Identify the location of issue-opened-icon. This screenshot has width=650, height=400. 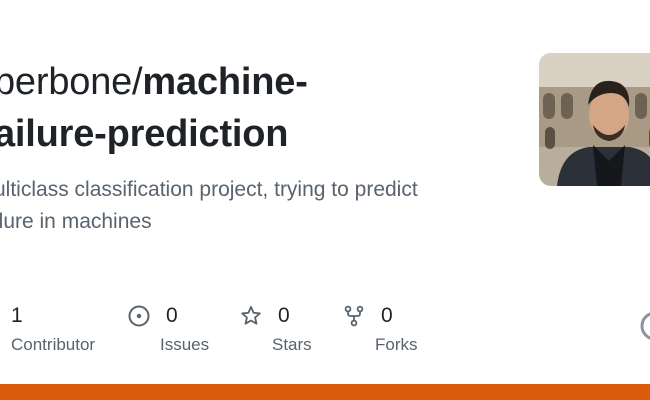
(139, 316).